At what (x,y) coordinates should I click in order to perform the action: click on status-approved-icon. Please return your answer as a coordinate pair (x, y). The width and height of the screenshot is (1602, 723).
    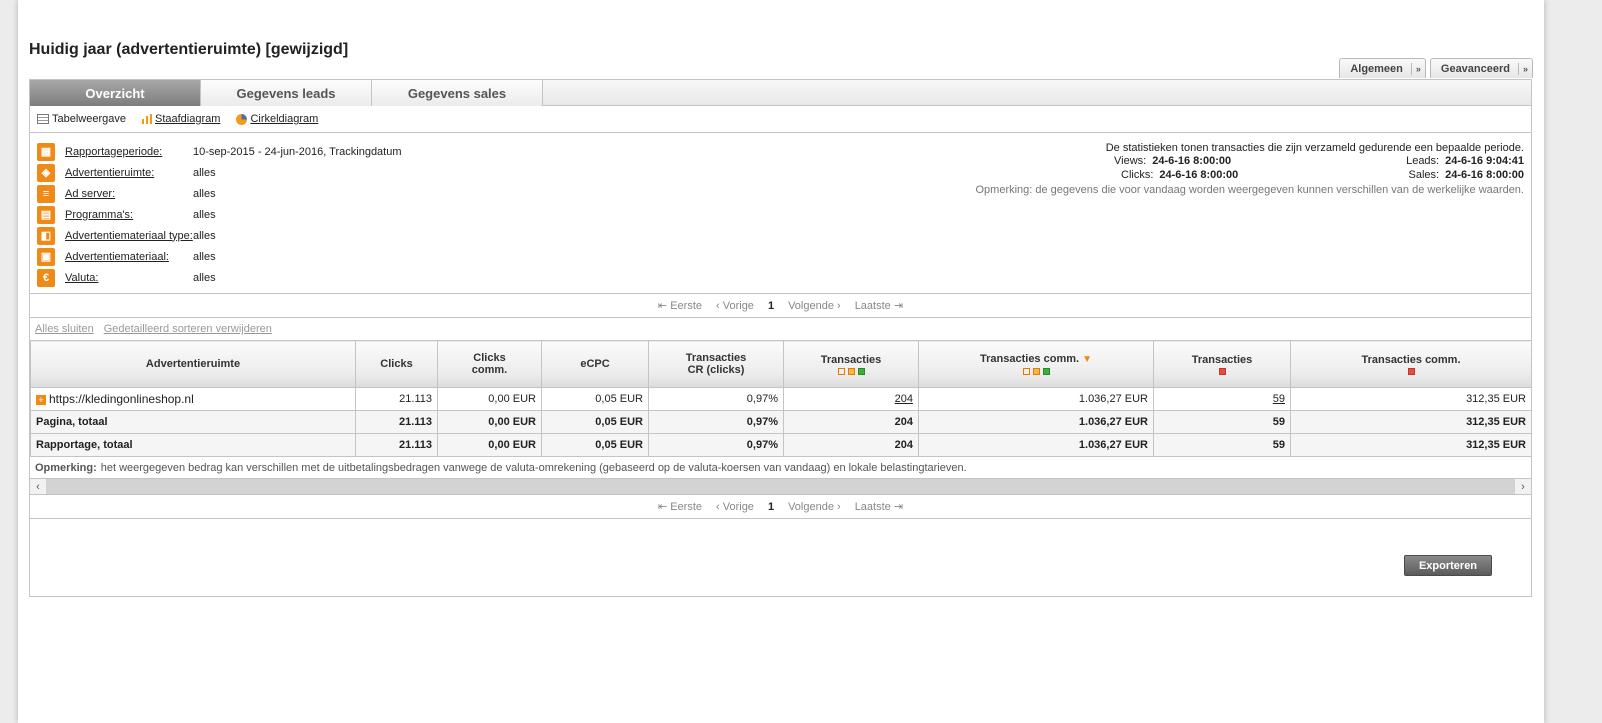
    Looking at the image, I should click on (1046, 371).